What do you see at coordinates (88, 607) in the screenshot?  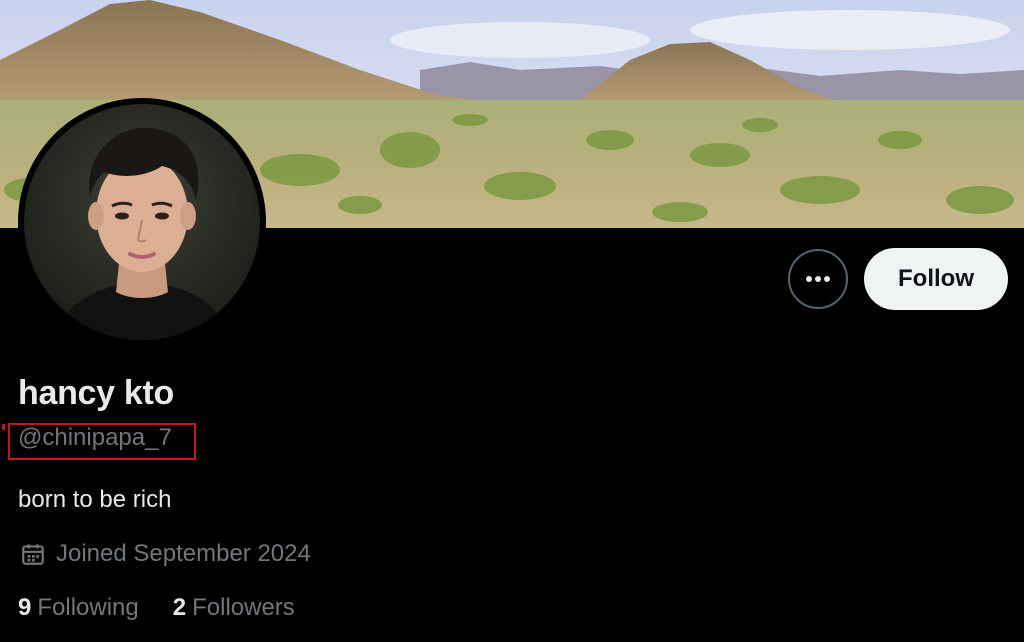 I see `following-label: Following` at bounding box center [88, 607].